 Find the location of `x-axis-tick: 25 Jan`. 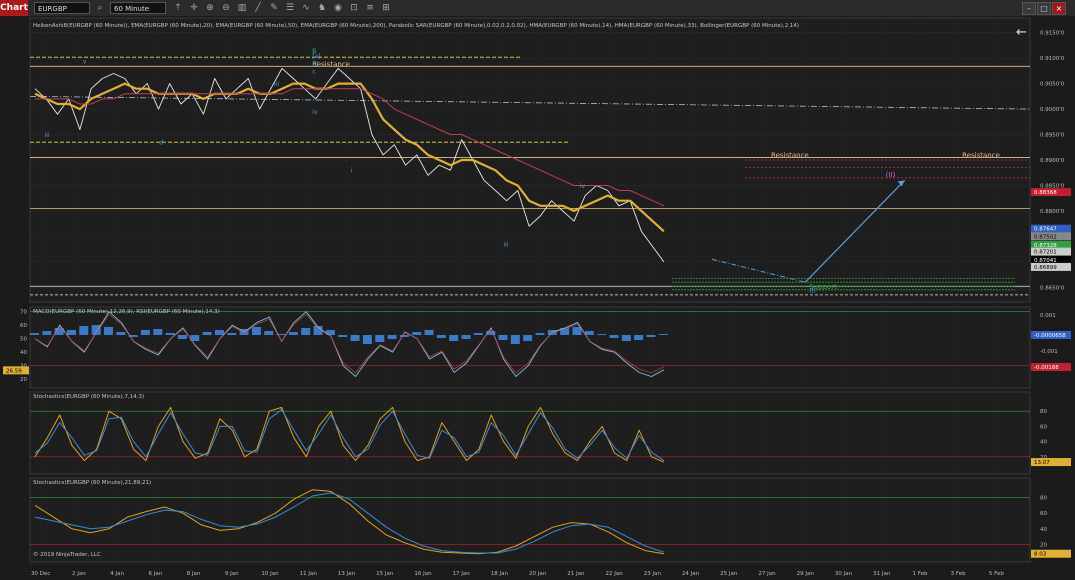

x-axis-tick: 25 Jan is located at coordinates (729, 574).